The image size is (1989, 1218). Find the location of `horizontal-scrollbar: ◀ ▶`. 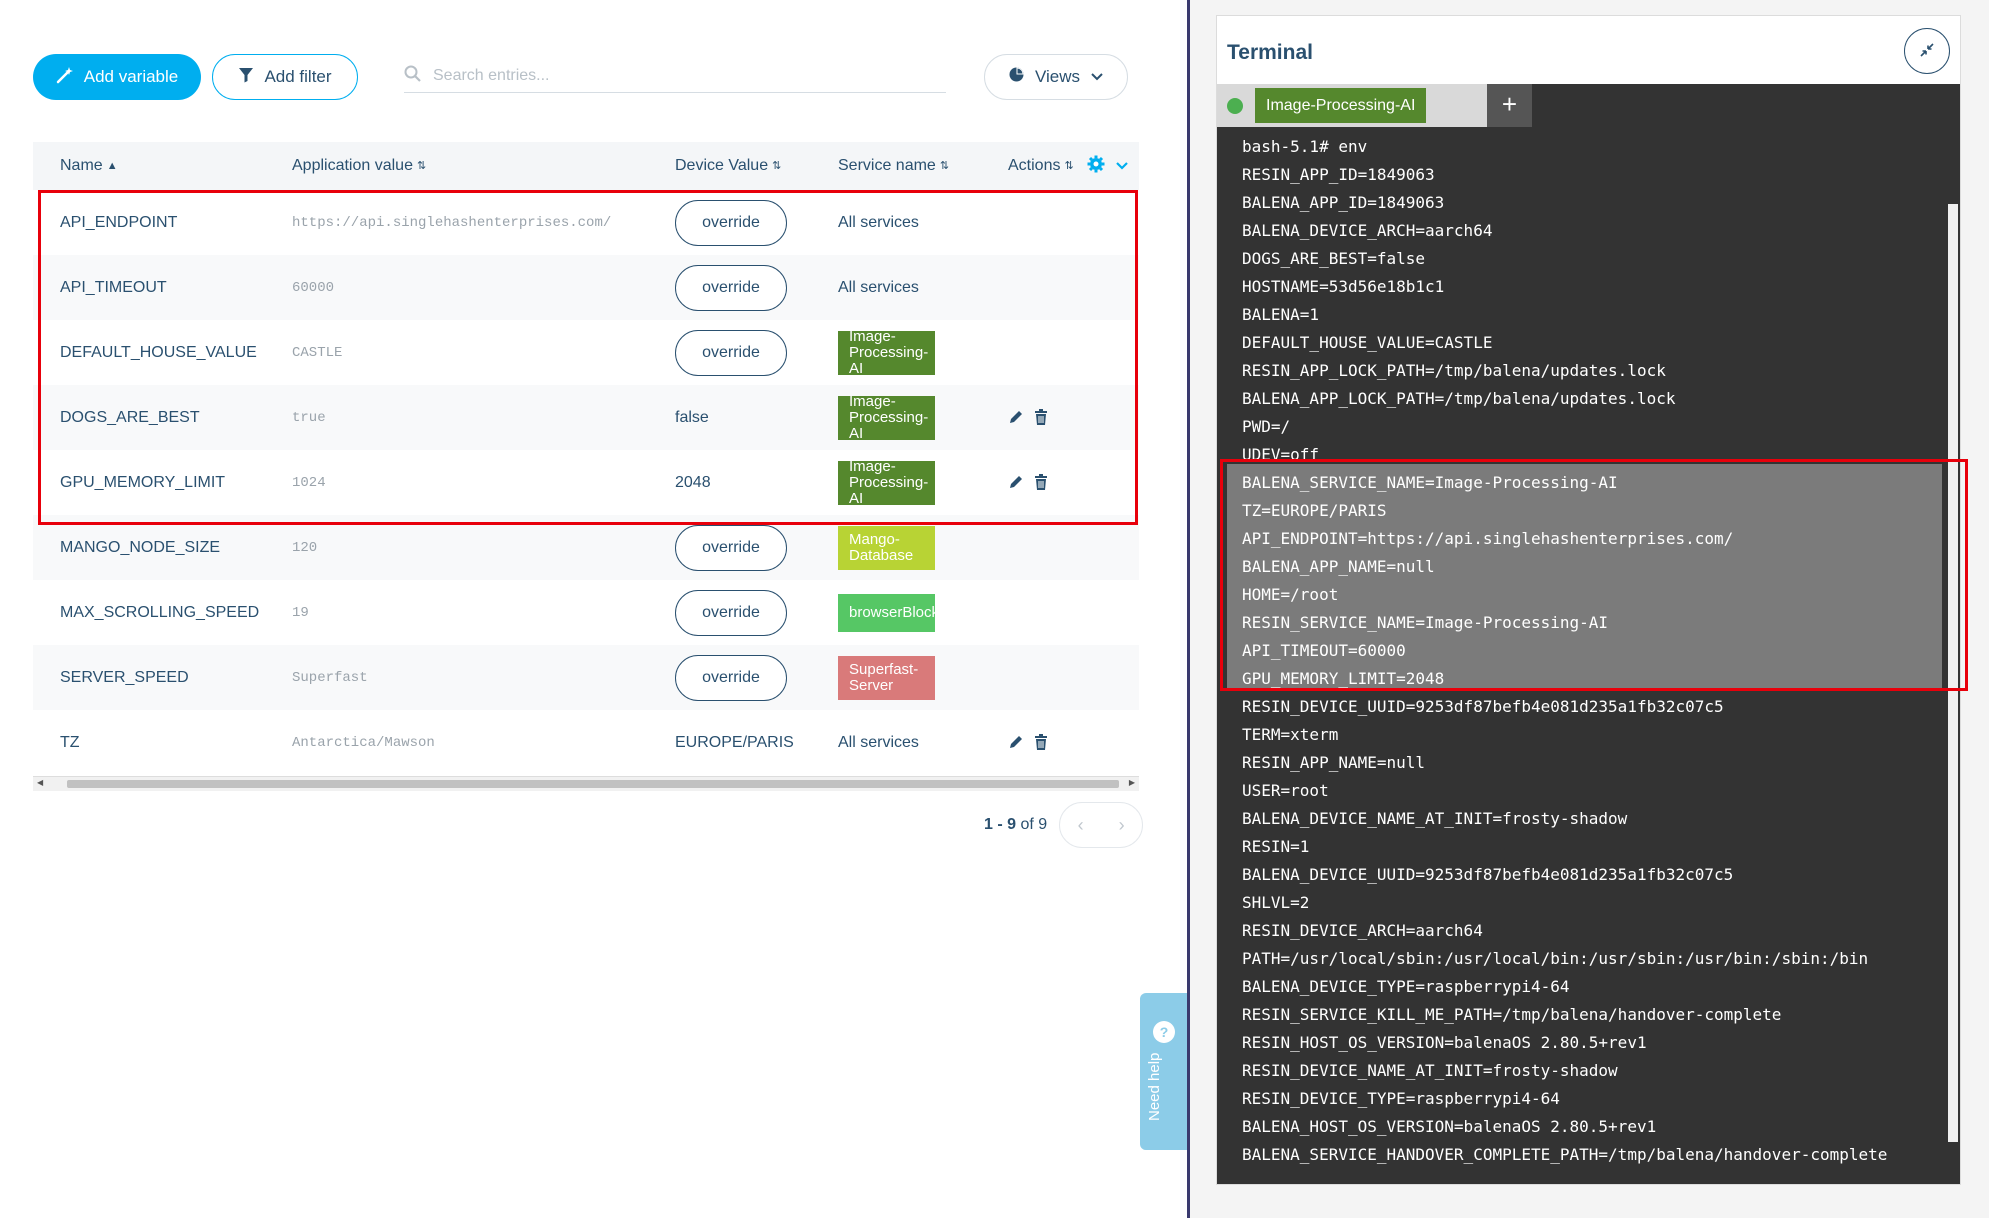

horizontal-scrollbar: ◀ ▶ is located at coordinates (586, 783).